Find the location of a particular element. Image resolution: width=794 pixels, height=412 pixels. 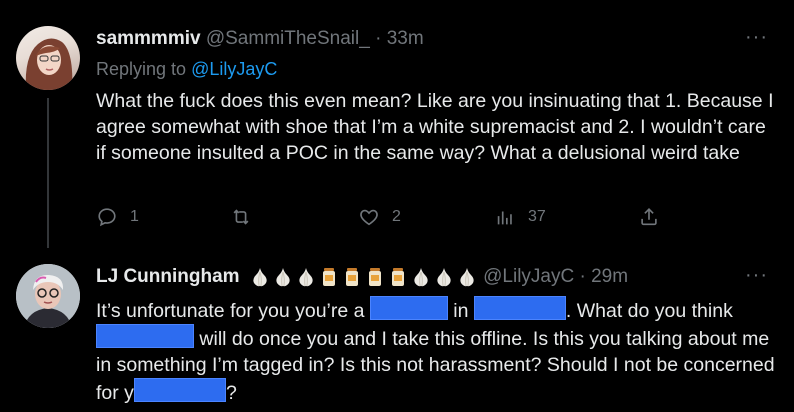

timestamp: · 33m is located at coordinates (399, 38).